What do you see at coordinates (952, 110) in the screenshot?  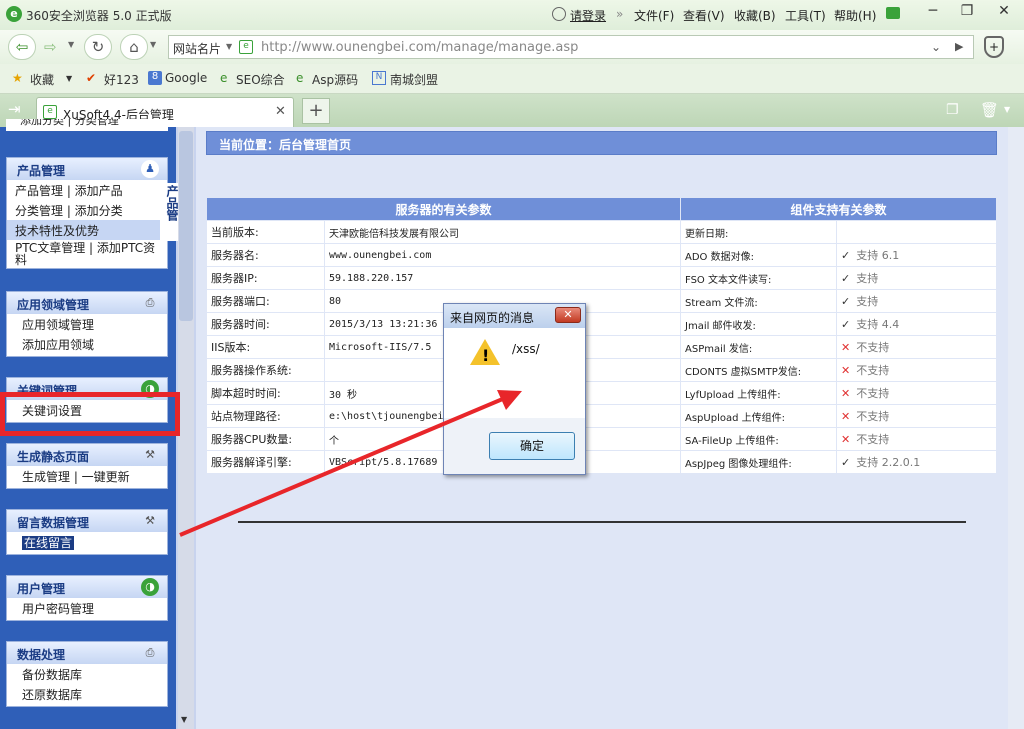 I see `restore-tab-icon: ❐` at bounding box center [952, 110].